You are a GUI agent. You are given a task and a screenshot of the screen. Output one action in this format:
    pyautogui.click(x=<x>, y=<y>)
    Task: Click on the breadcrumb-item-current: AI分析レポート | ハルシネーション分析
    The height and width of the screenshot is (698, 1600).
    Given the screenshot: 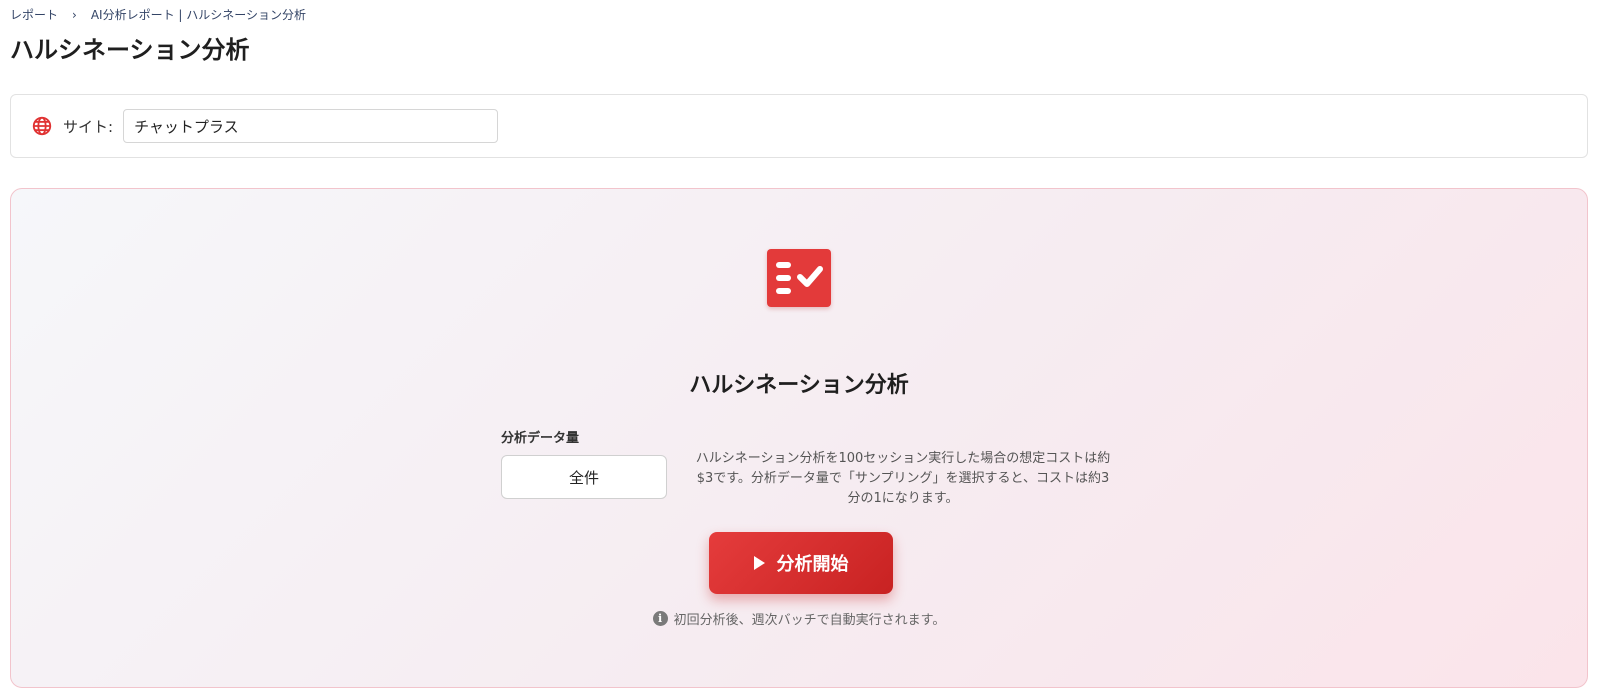 What is the action you would take?
    pyautogui.click(x=198, y=14)
    